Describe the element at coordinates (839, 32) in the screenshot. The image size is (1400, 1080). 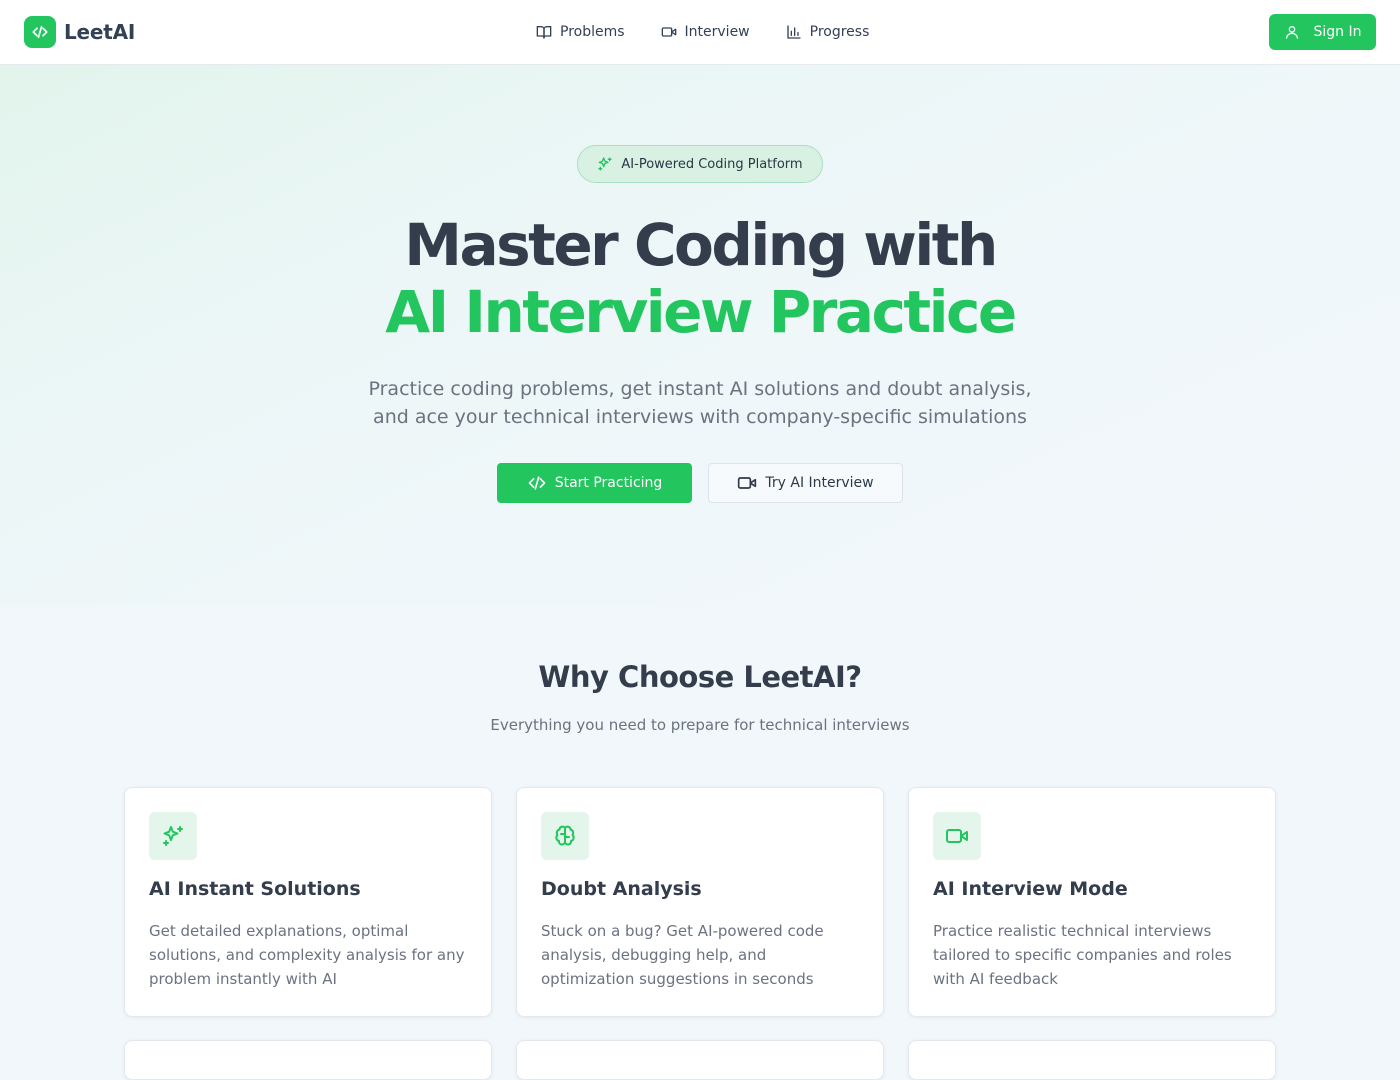
I see `nav-item-label: Progress` at that location.